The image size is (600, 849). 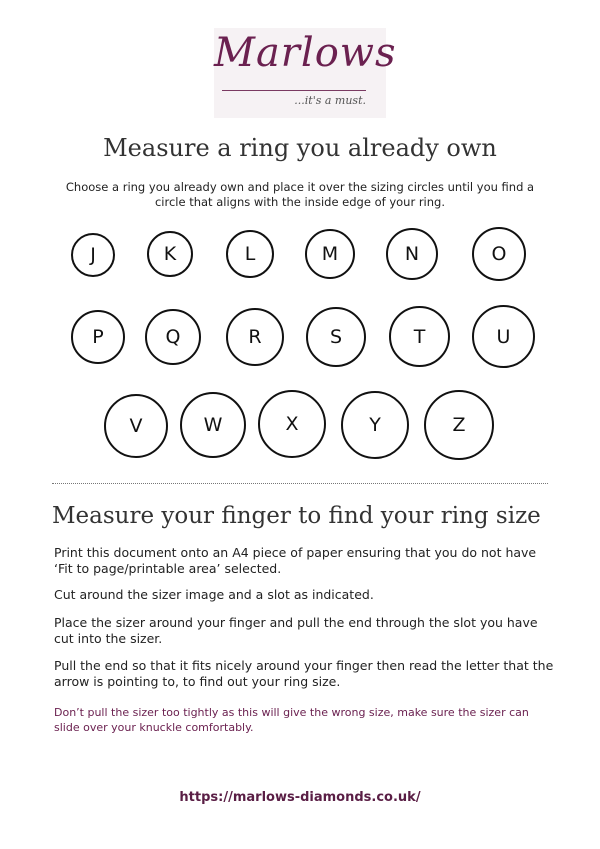 I want to click on ring-circle-R: R, so click(x=255, y=337).